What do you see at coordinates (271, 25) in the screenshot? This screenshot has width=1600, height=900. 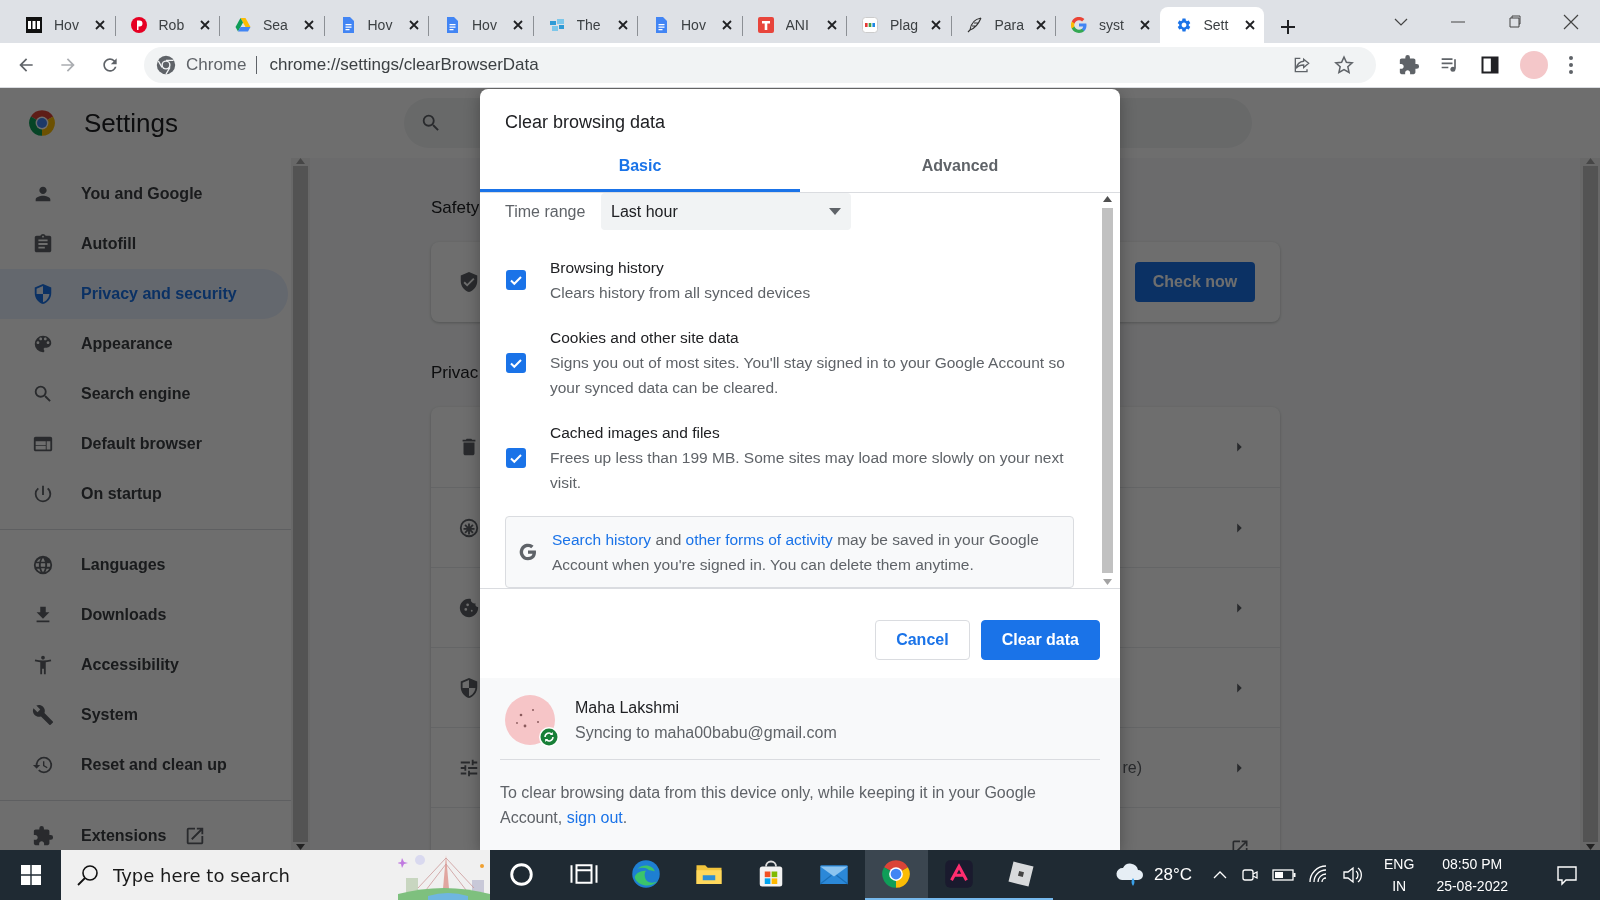 I see `browser-tab: Sea` at bounding box center [271, 25].